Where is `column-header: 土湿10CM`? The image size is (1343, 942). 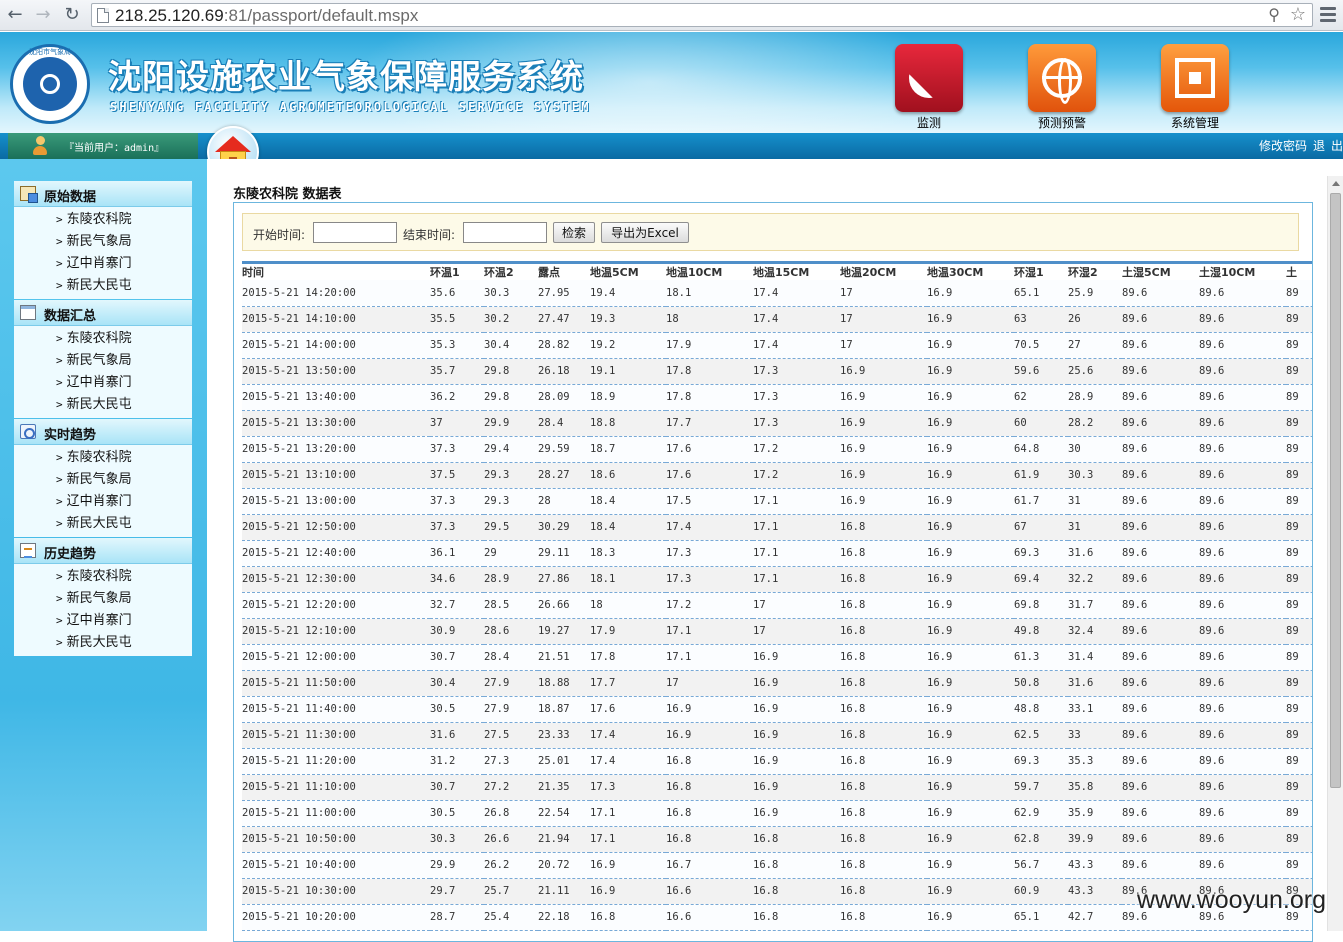
column-header: 土湿10CM is located at coordinates (1227, 272).